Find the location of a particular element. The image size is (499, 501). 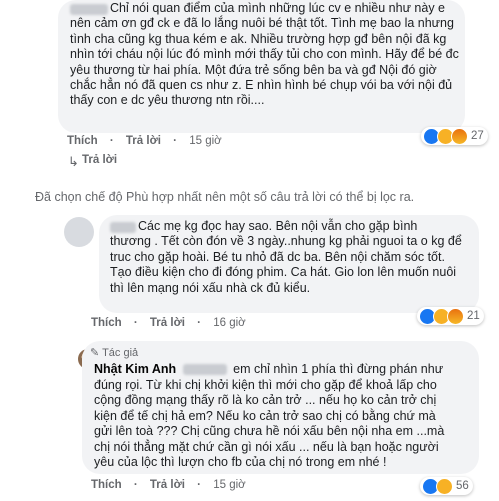

timestamp: 16 giờ is located at coordinates (229, 323).